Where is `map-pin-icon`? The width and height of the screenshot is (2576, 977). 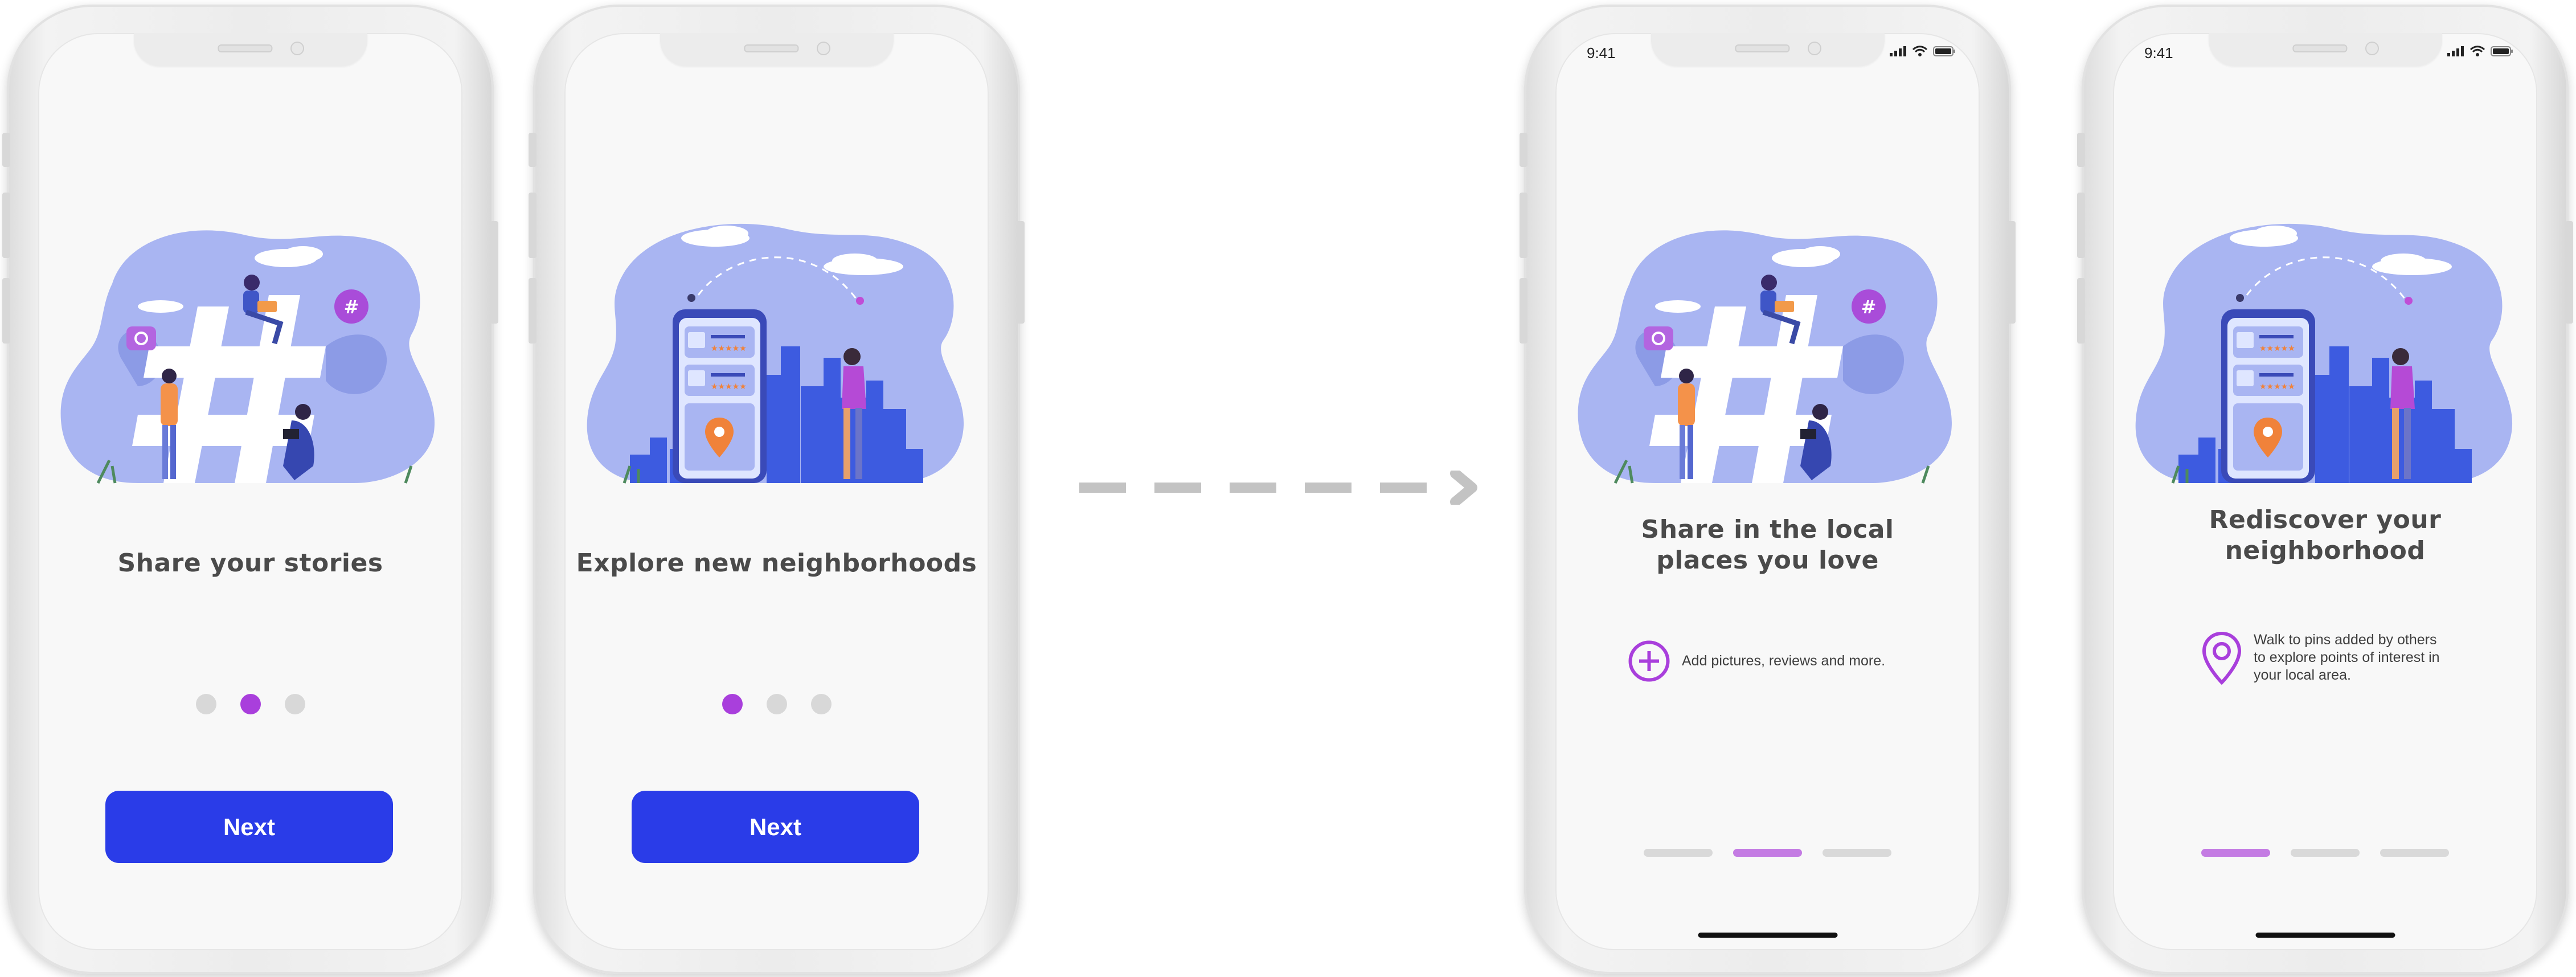
map-pin-icon is located at coordinates (2221, 658).